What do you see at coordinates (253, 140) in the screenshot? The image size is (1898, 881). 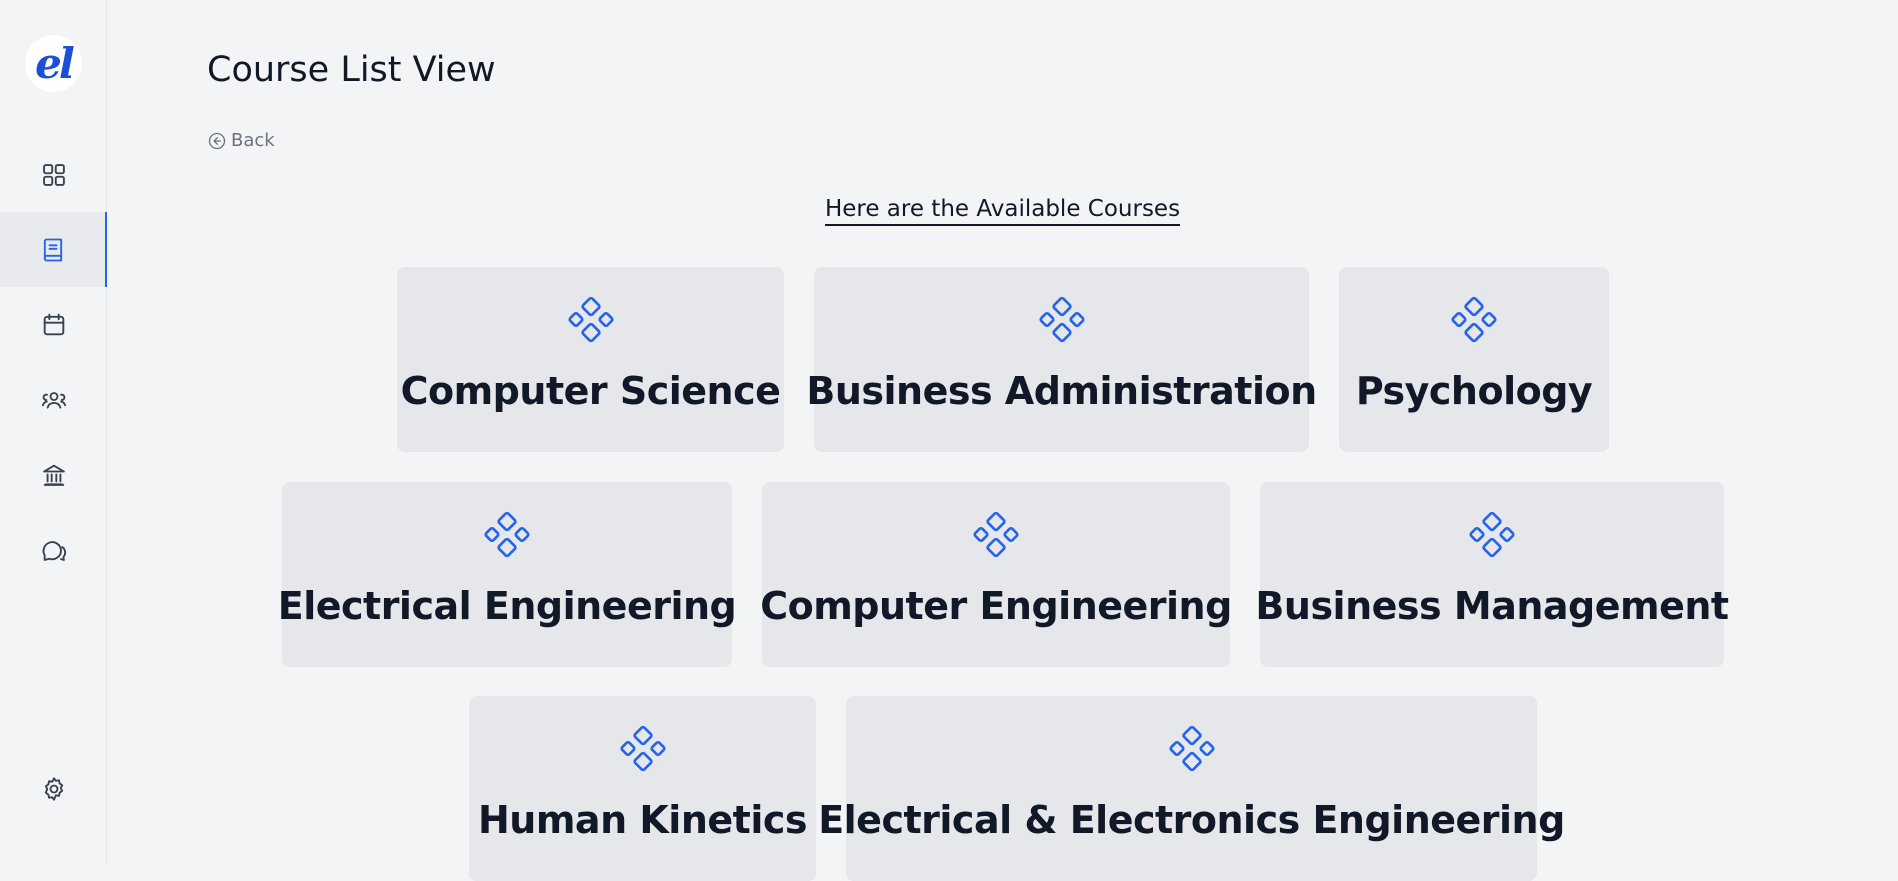 I see `back-label: Back` at bounding box center [253, 140].